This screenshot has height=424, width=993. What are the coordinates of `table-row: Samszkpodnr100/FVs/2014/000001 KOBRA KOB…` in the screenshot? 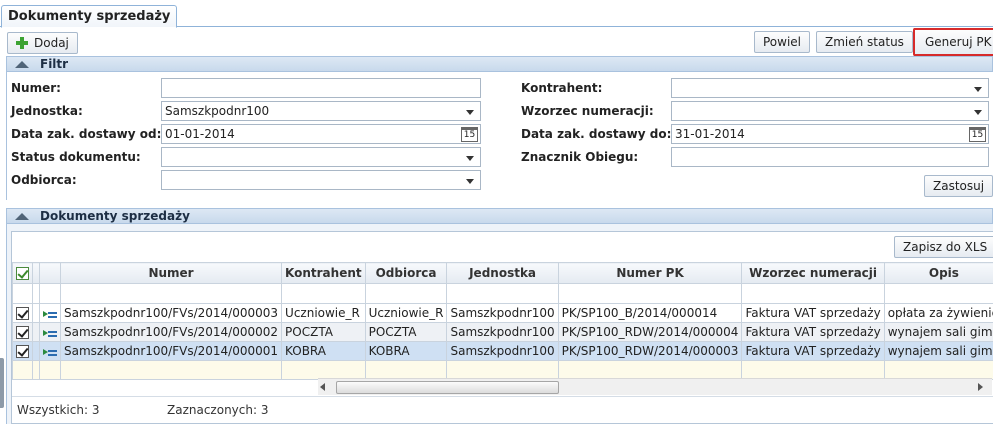 It's located at (502, 351).